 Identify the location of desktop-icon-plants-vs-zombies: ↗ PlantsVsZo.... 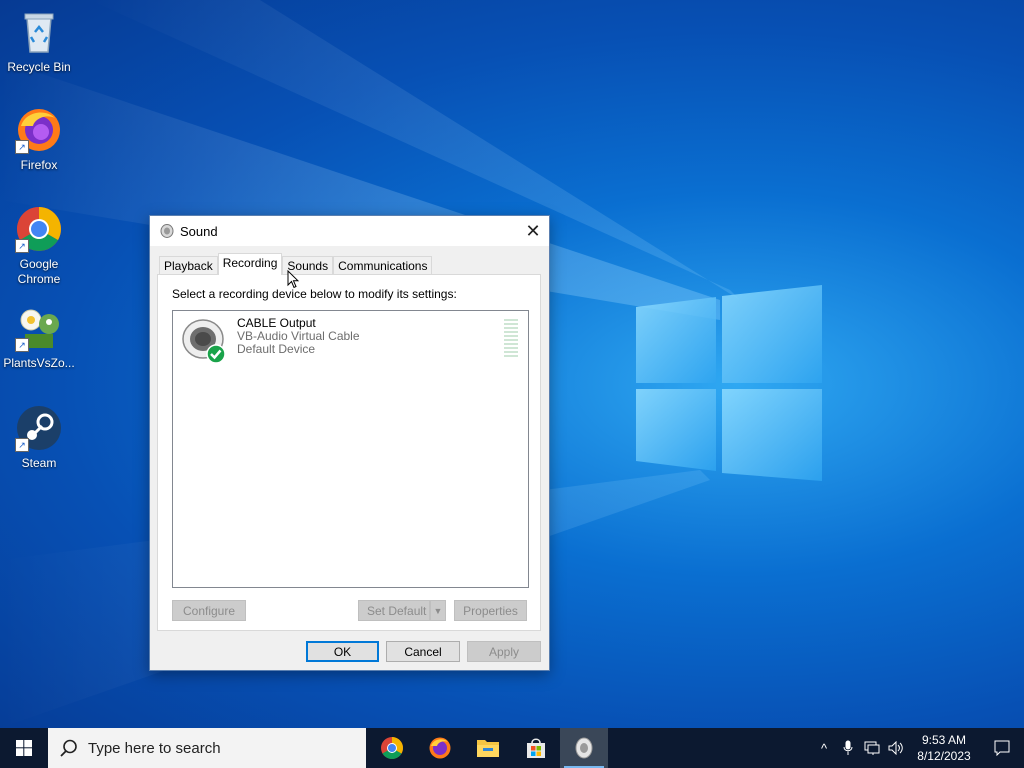
(39, 337).